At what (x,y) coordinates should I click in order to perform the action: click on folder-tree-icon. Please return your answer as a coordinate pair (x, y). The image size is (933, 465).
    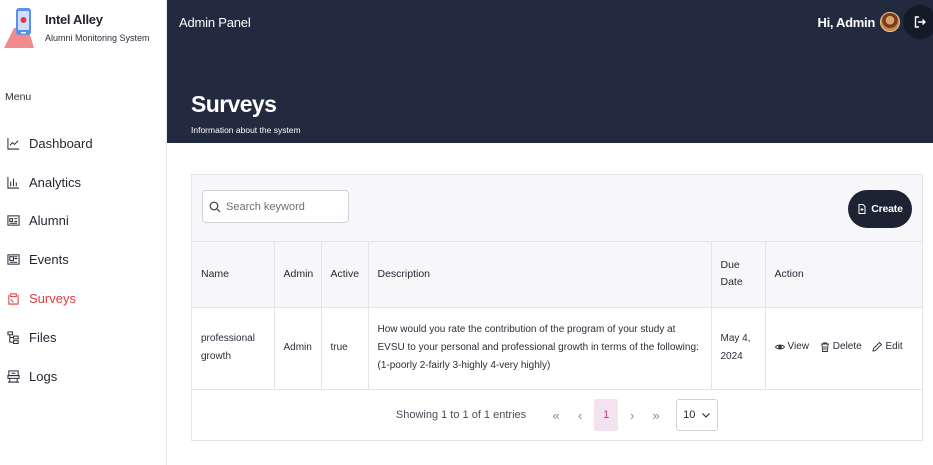
    Looking at the image, I should click on (13, 337).